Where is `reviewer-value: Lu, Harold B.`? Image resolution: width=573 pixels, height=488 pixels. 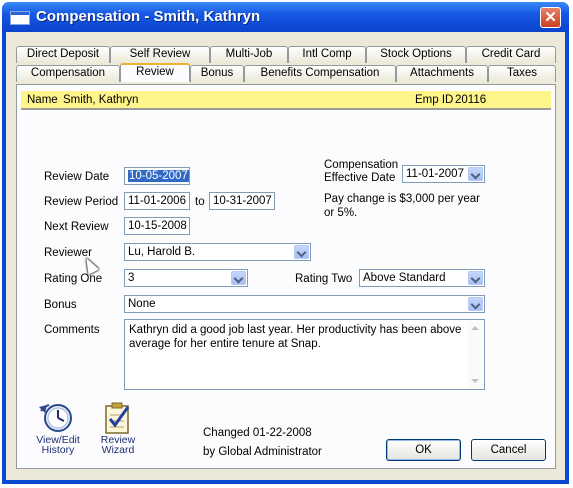 reviewer-value: Lu, Harold B. is located at coordinates (162, 252).